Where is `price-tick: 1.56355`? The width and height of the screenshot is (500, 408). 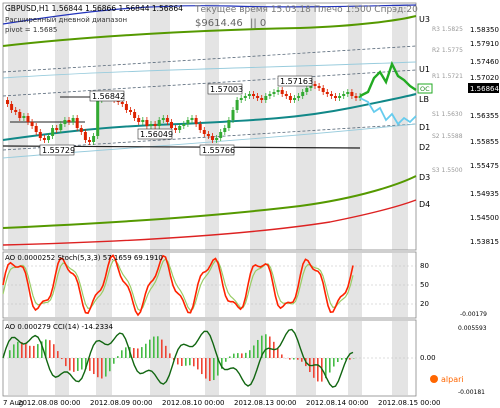
price-tick: 1.56355 is located at coordinates (484, 116).